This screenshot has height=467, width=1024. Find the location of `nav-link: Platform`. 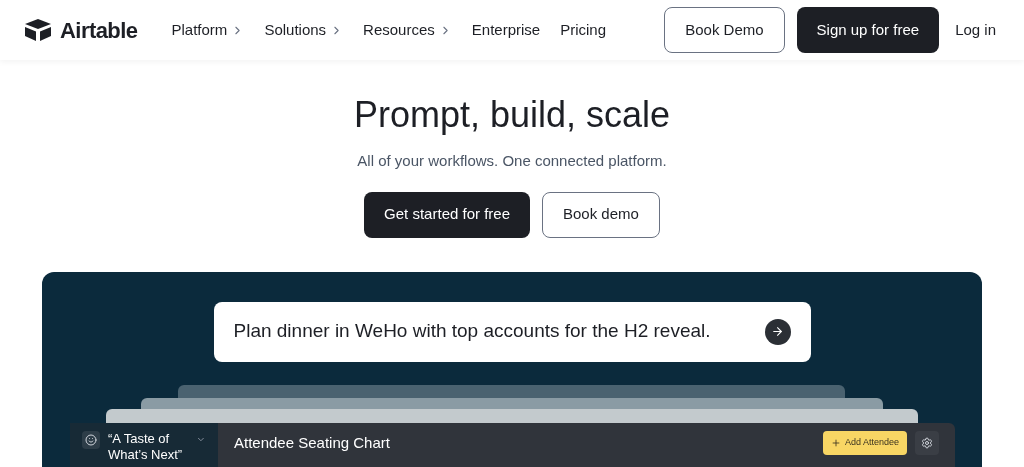

nav-link: Platform is located at coordinates (208, 30).